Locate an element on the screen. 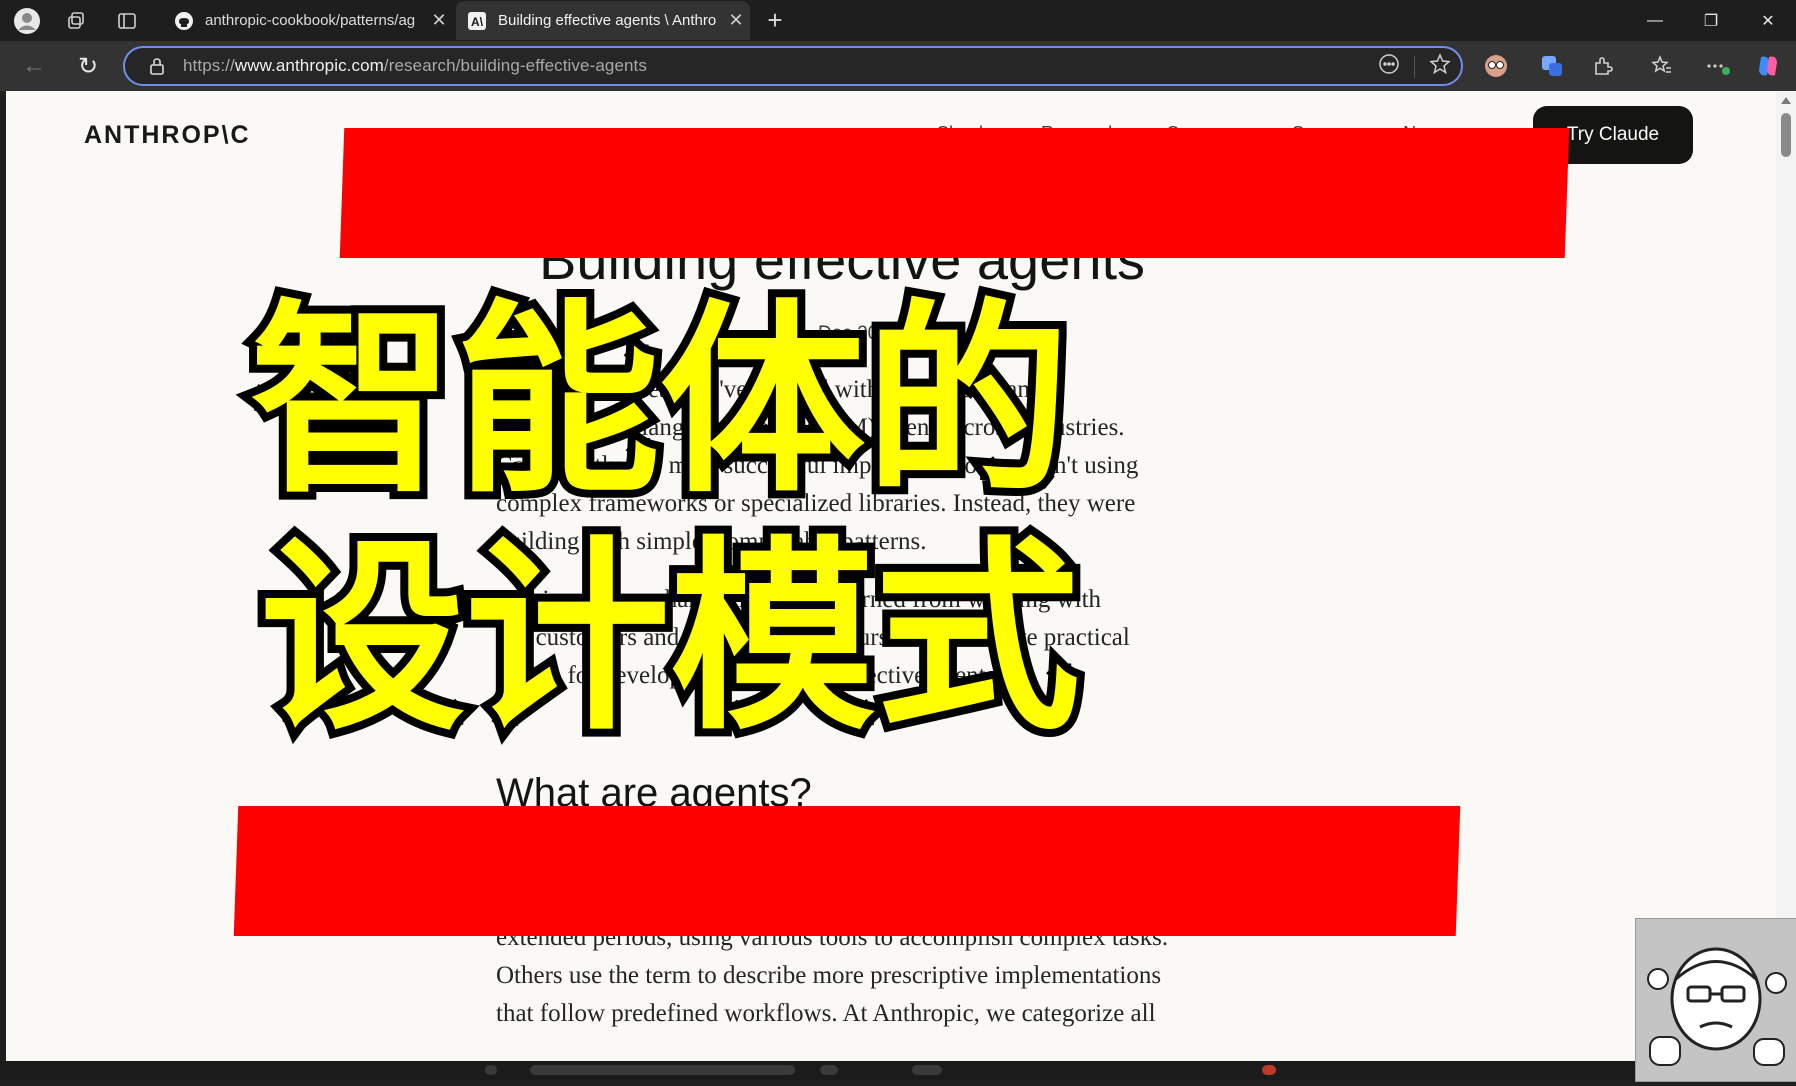 The image size is (1796, 1086). url-host: www.anthropic.com is located at coordinates (309, 65).